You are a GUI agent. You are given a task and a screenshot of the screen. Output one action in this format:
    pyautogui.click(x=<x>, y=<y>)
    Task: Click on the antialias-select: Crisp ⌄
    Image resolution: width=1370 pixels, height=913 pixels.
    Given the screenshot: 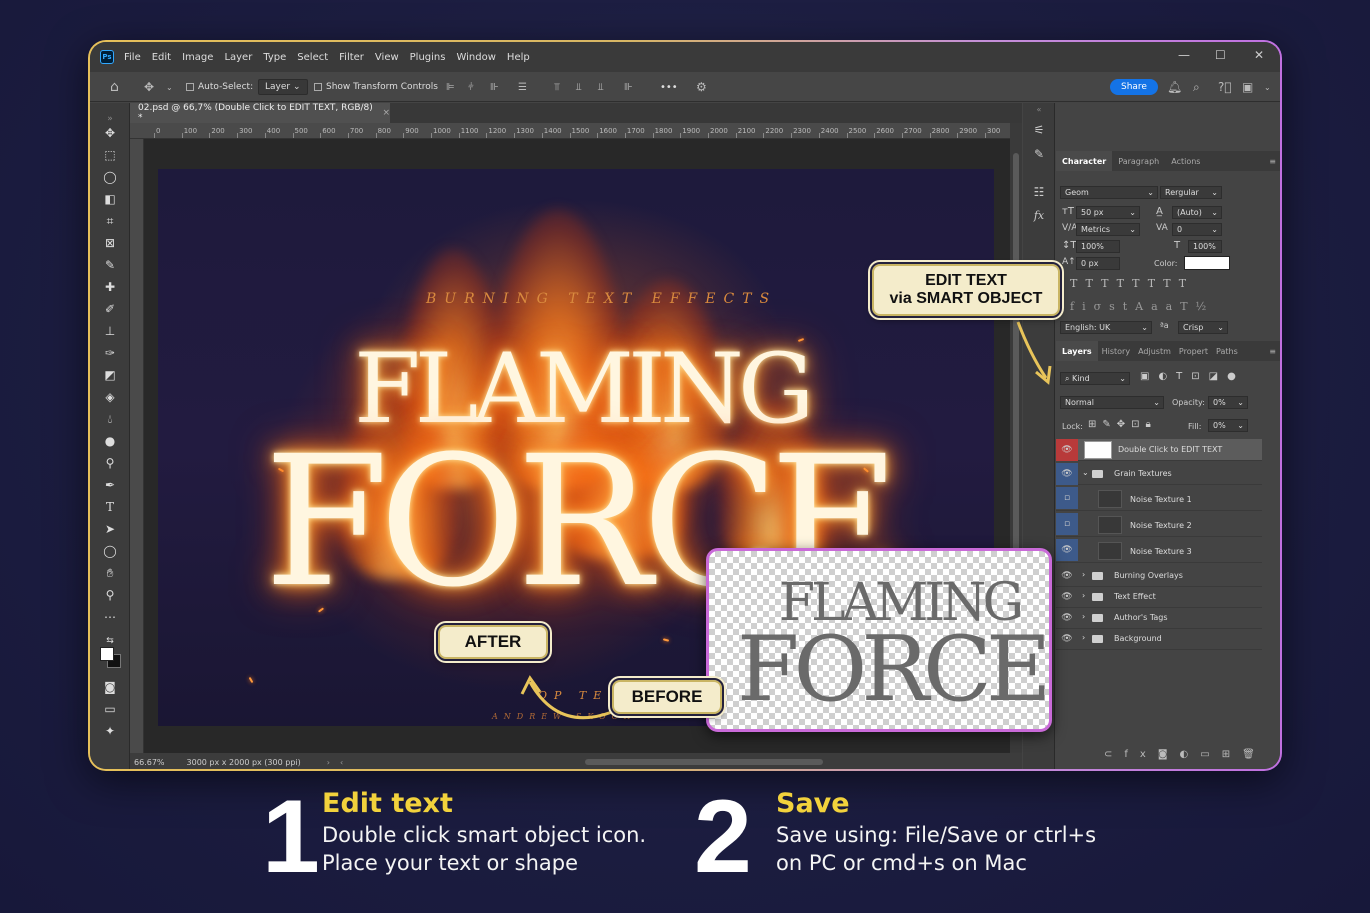 What is the action you would take?
    pyautogui.click(x=1203, y=327)
    